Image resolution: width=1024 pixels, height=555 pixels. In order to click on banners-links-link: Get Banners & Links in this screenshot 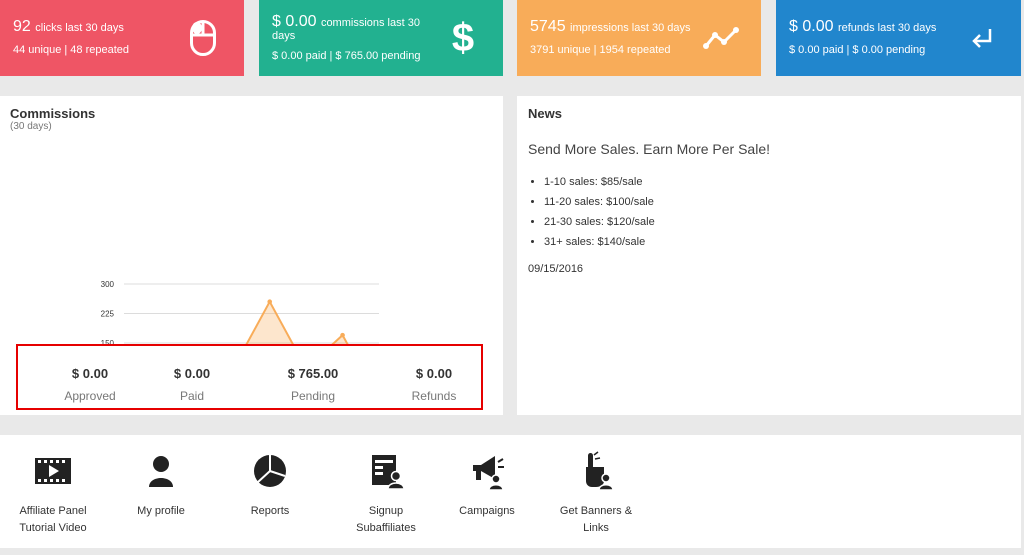, I will do `click(596, 494)`.